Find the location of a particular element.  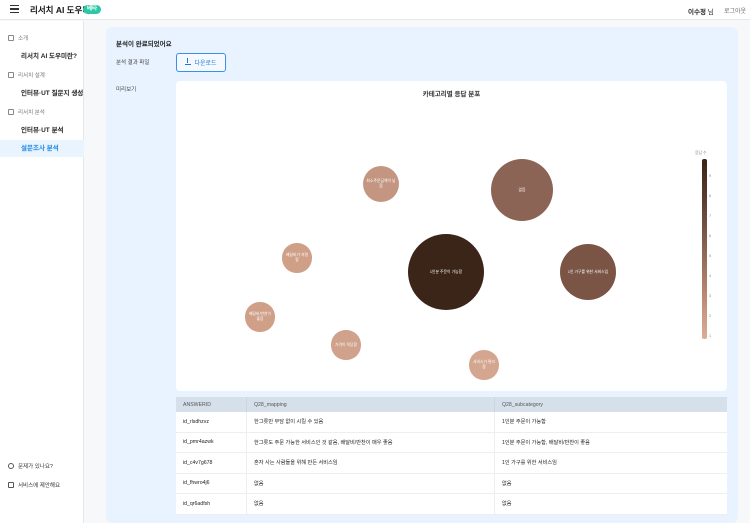

help-link: 문제가 있나요? is located at coordinates (30, 466).